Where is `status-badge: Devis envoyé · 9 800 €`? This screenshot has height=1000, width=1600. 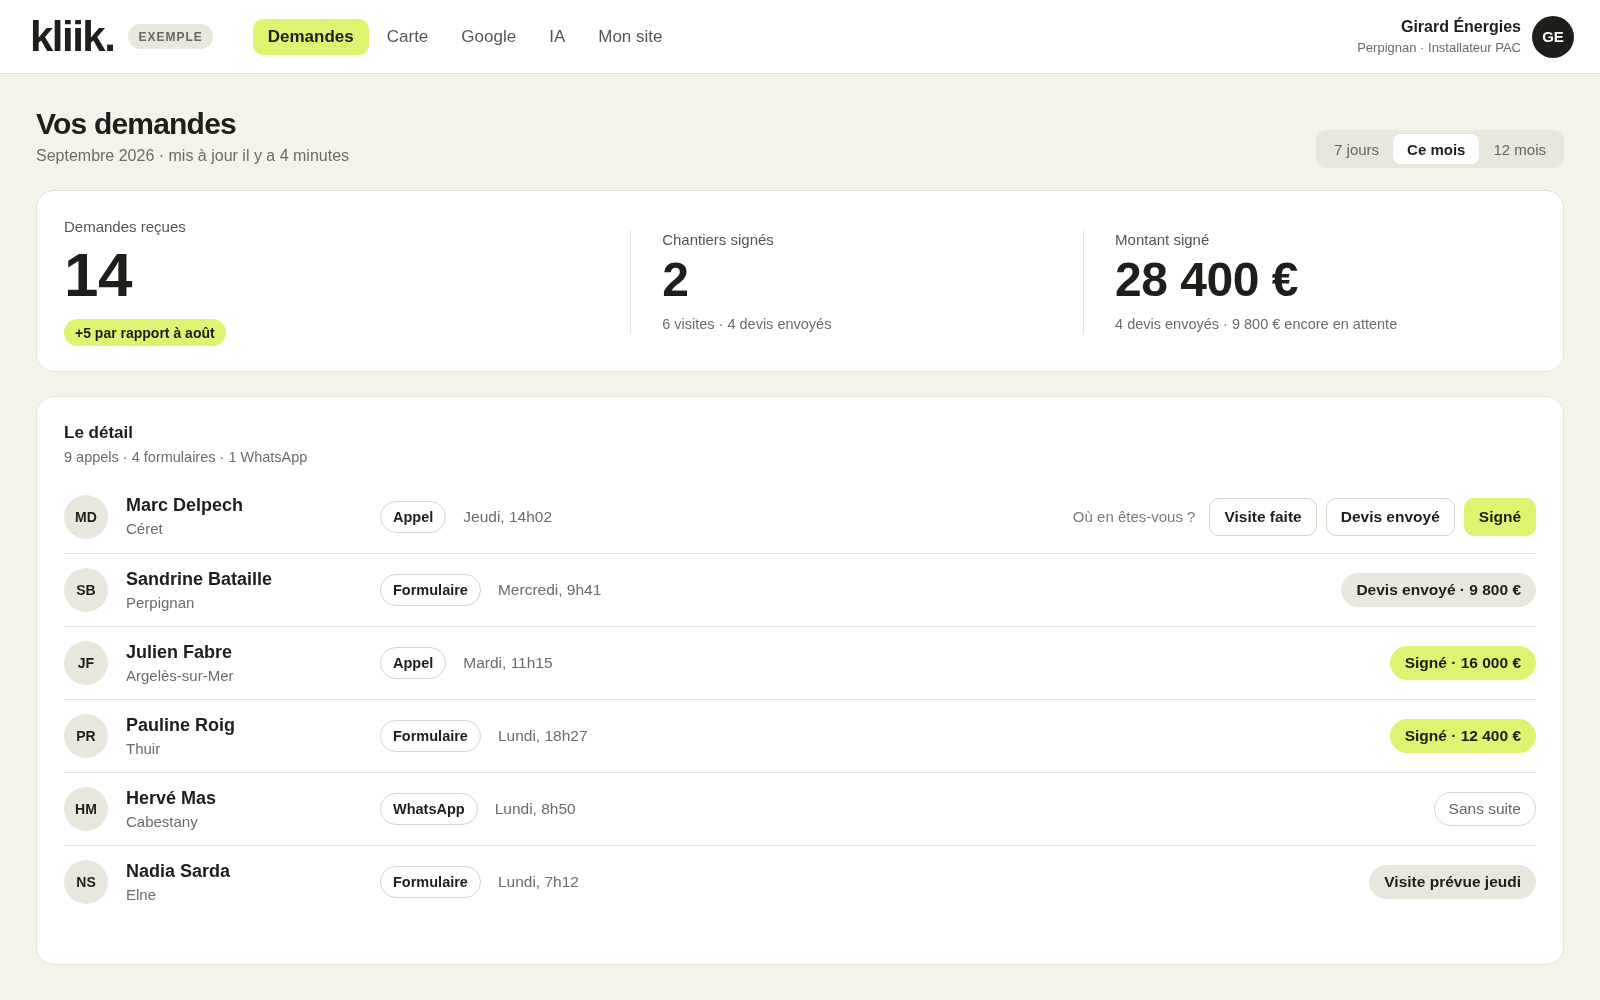 status-badge: Devis envoyé · 9 800 € is located at coordinates (1438, 590).